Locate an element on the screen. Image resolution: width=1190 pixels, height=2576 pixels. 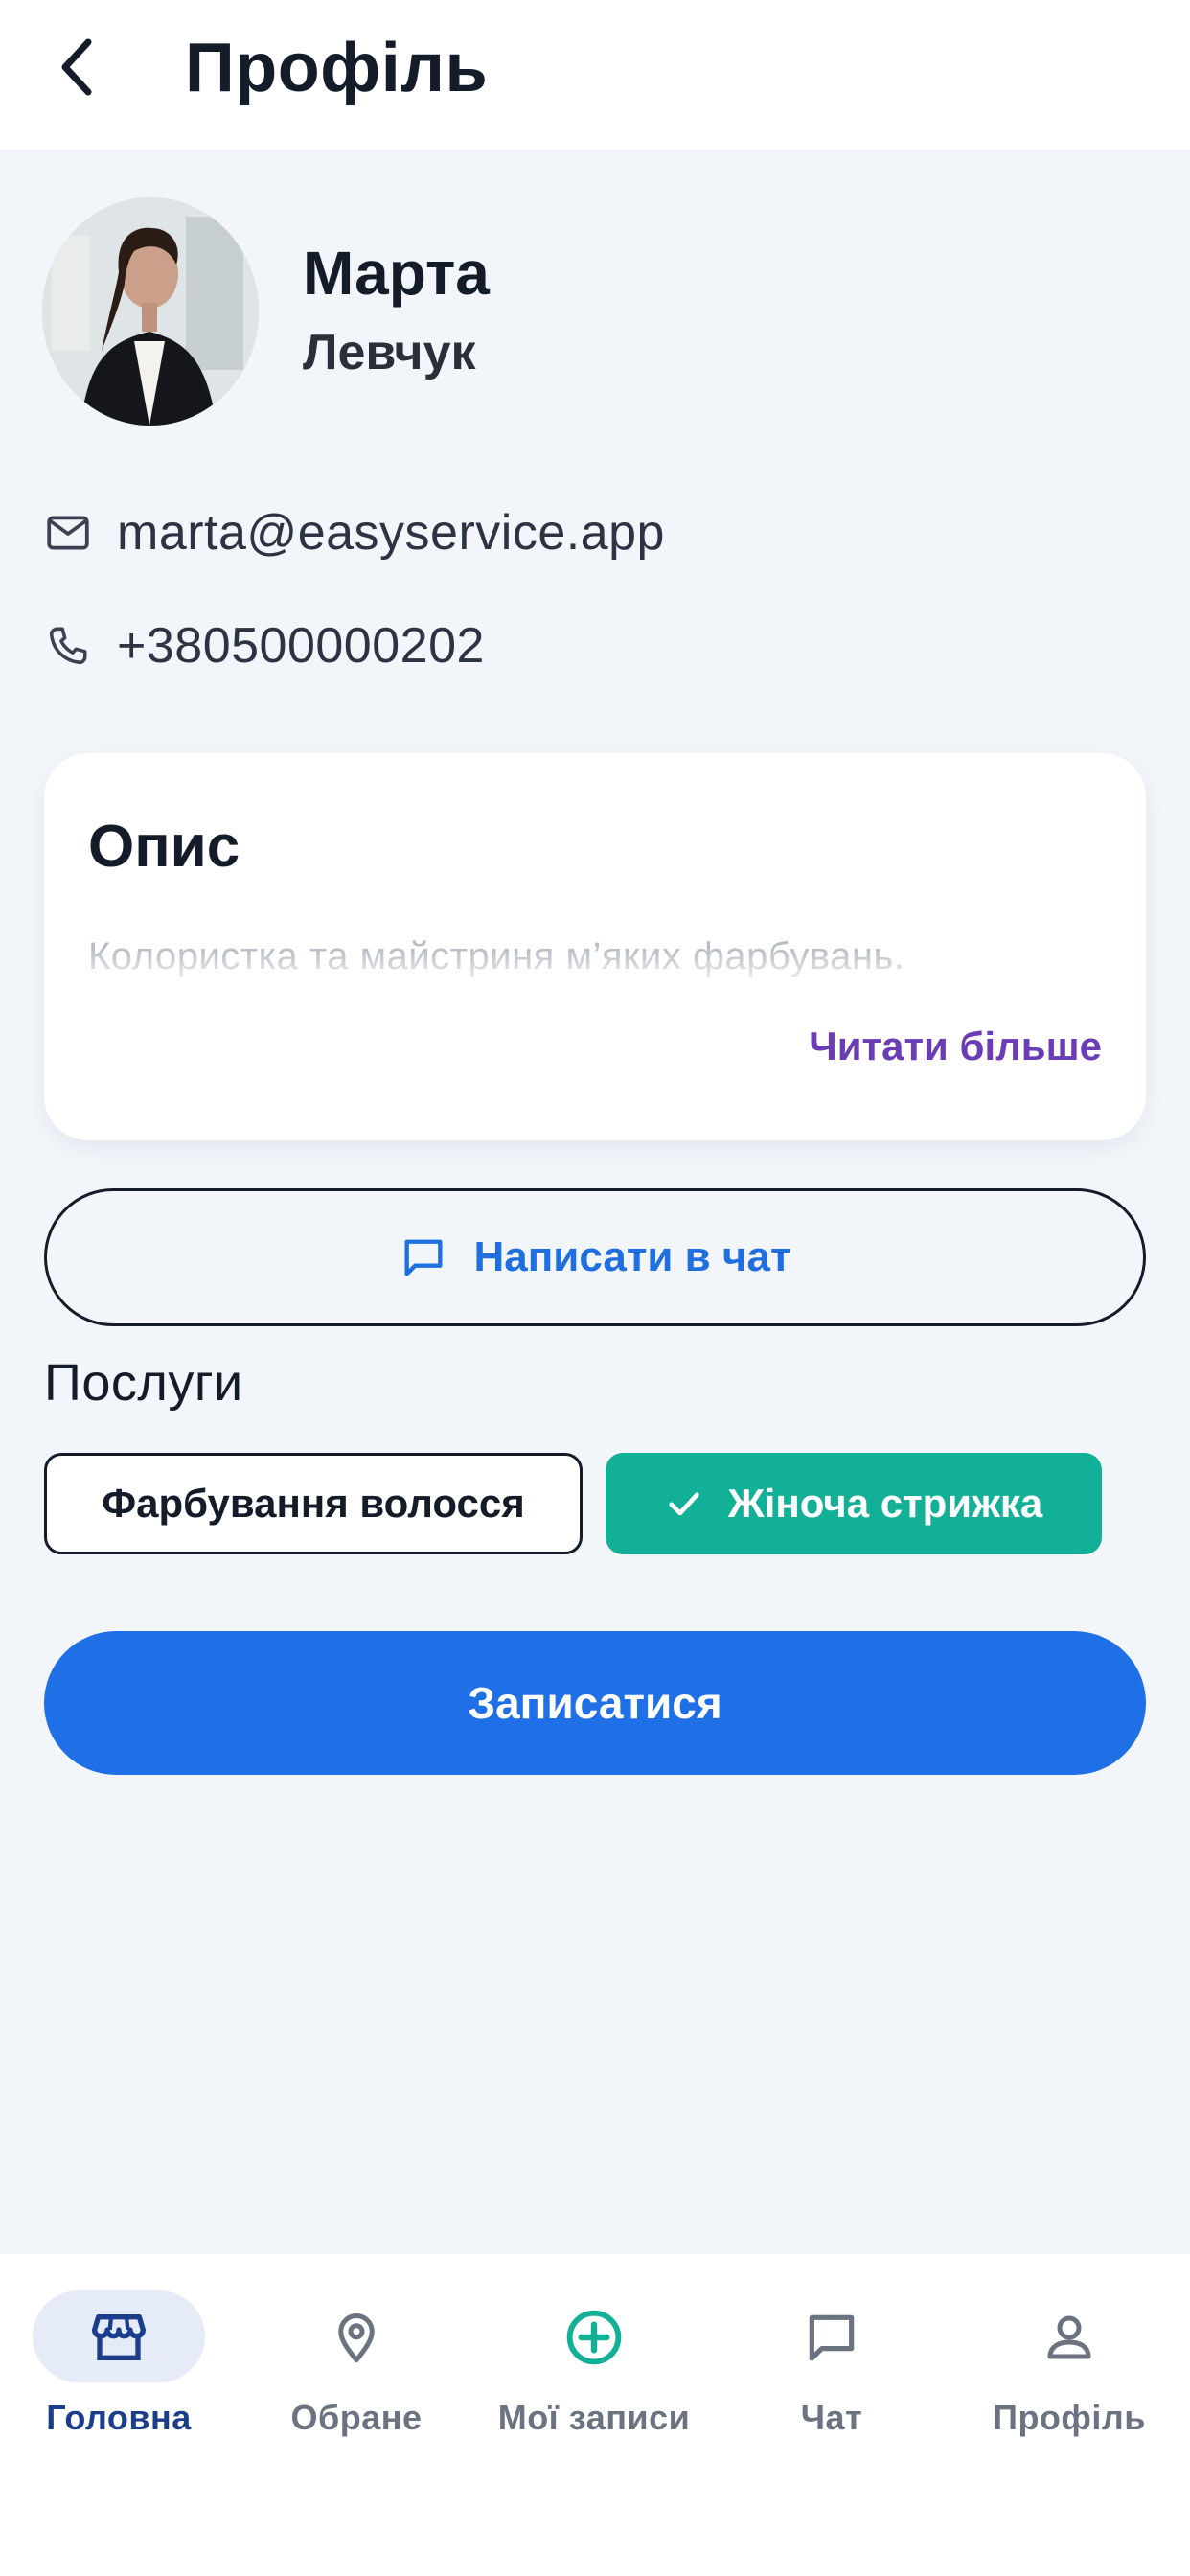
nav-item-my-bookings: Мої записи is located at coordinates (594, 2350).